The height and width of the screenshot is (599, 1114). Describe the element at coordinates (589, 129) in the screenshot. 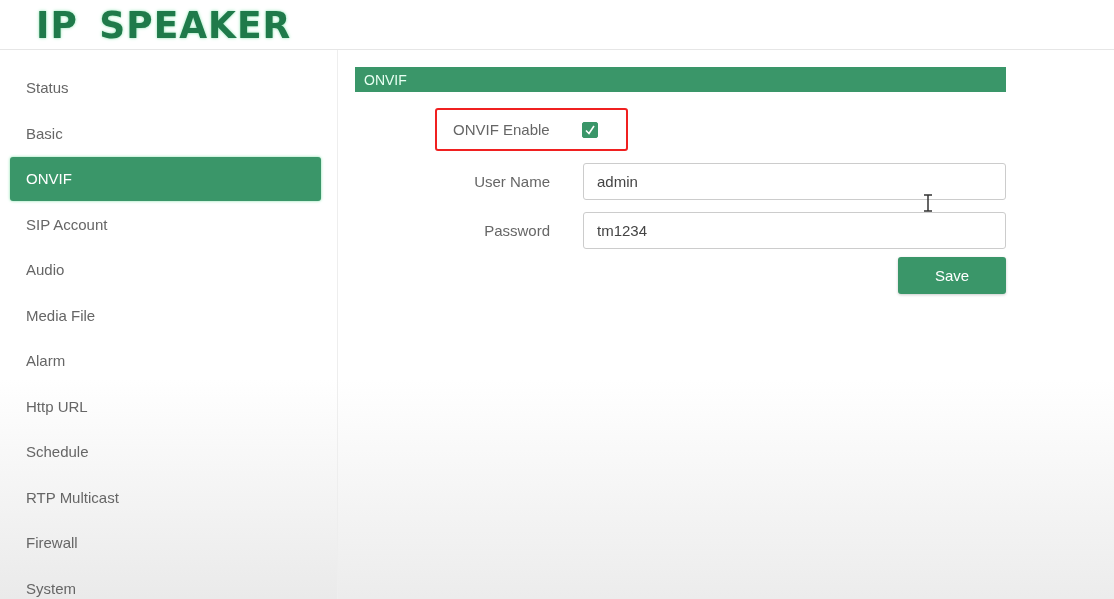

I see `checkbox` at that location.